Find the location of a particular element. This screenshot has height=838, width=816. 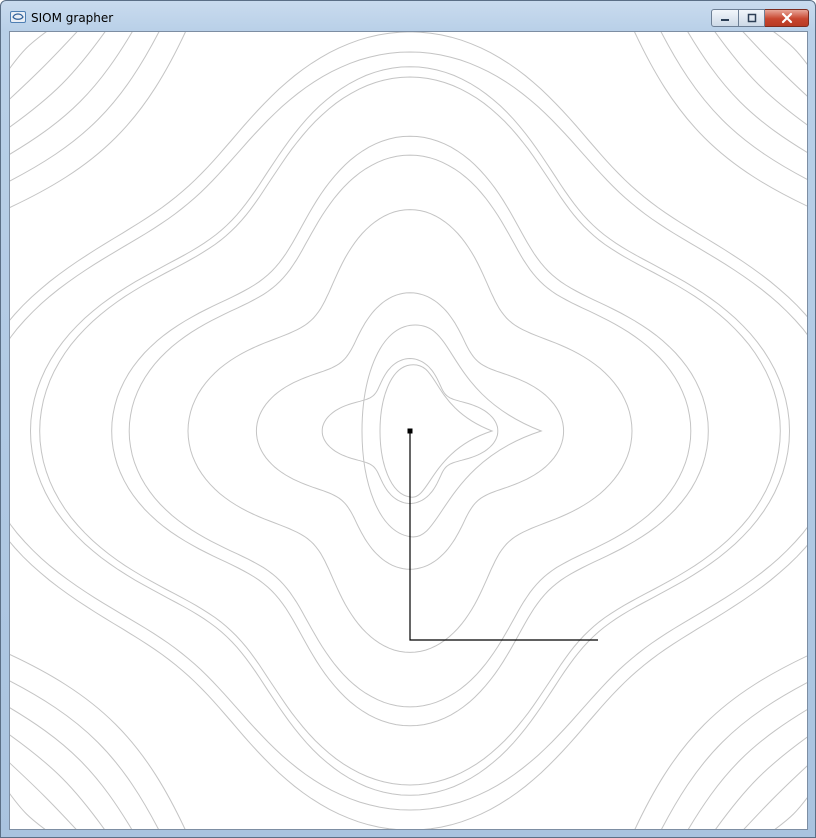

window-controls is located at coordinates (760, 18).